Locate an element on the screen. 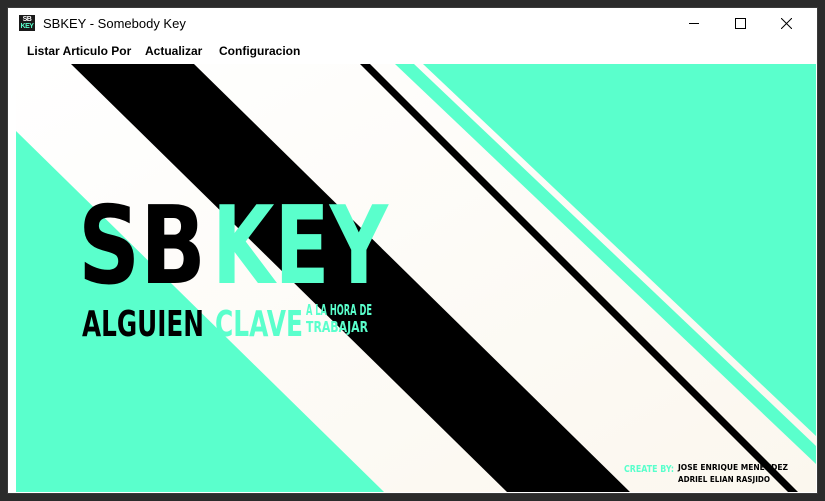 The image size is (825, 501). tagline-clave: CLAVE is located at coordinates (259, 324).